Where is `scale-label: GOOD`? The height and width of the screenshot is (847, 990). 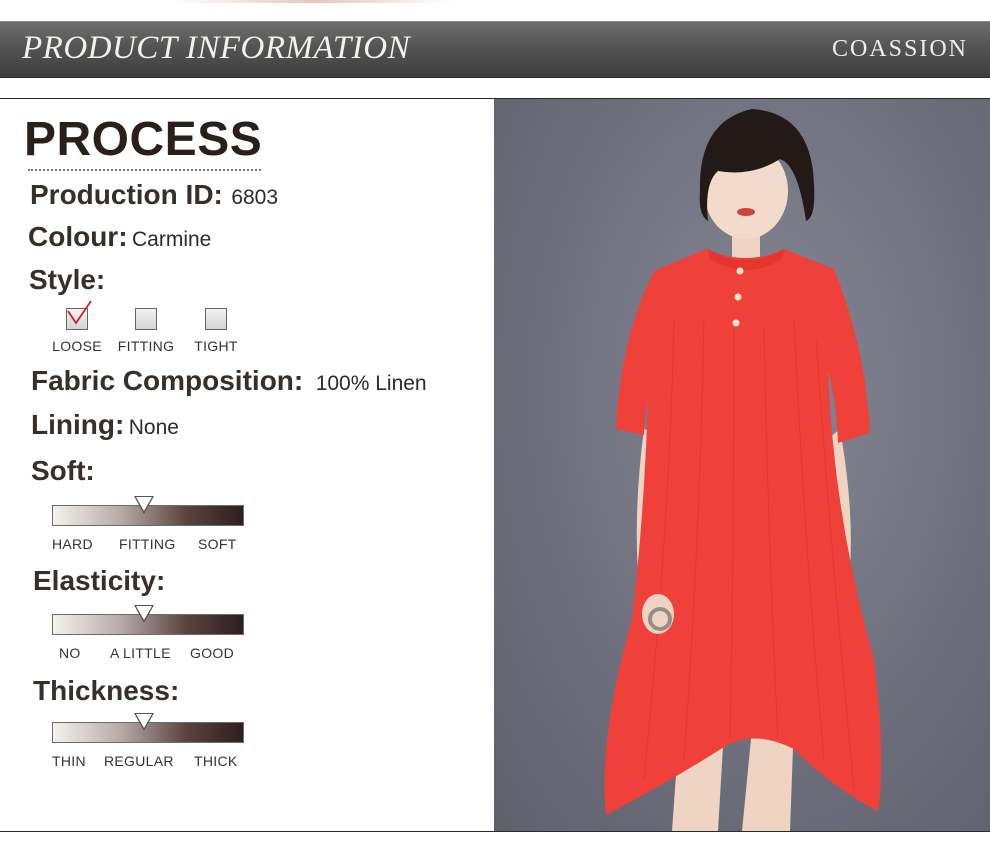
scale-label: GOOD is located at coordinates (212, 653).